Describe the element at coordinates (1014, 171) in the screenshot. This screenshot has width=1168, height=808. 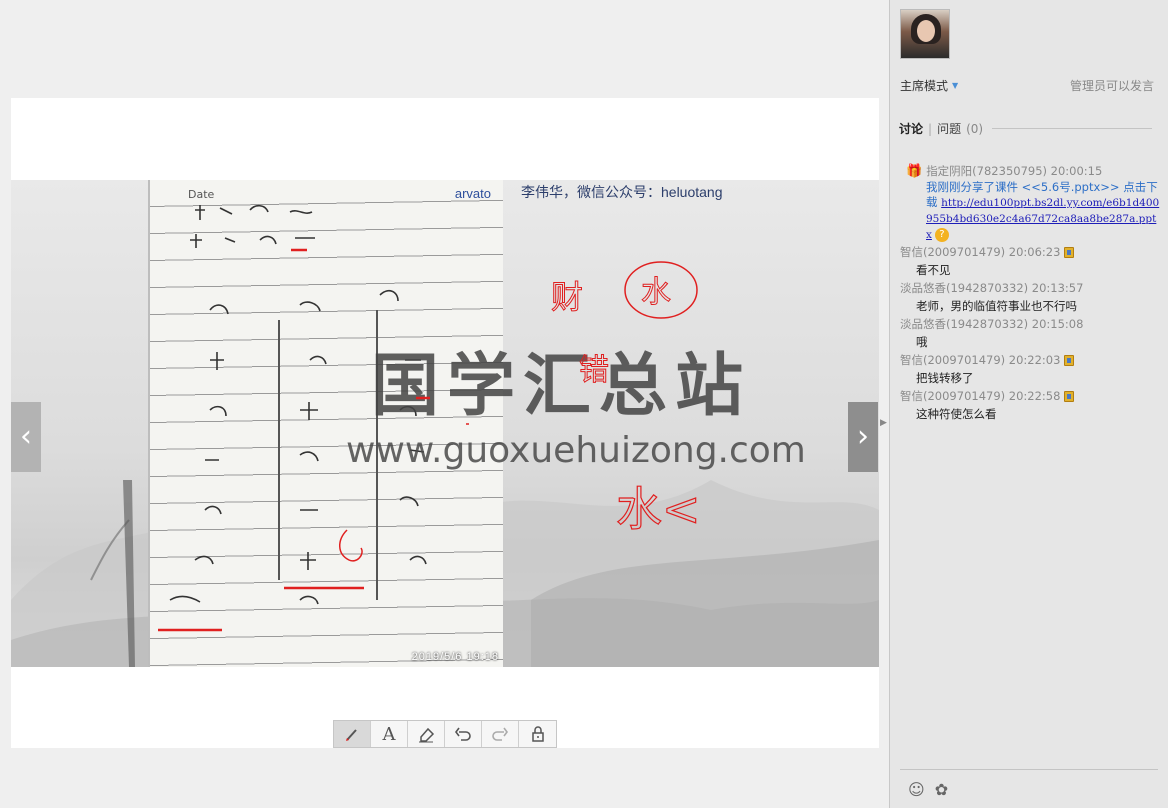
I see `message-sender: 指定阴阳(782350795) 20:00:15` at that location.